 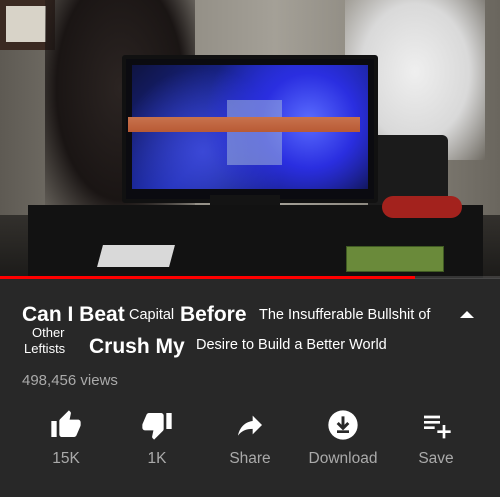 What do you see at coordinates (66, 458) in the screenshot?
I see `like-count: 15K` at bounding box center [66, 458].